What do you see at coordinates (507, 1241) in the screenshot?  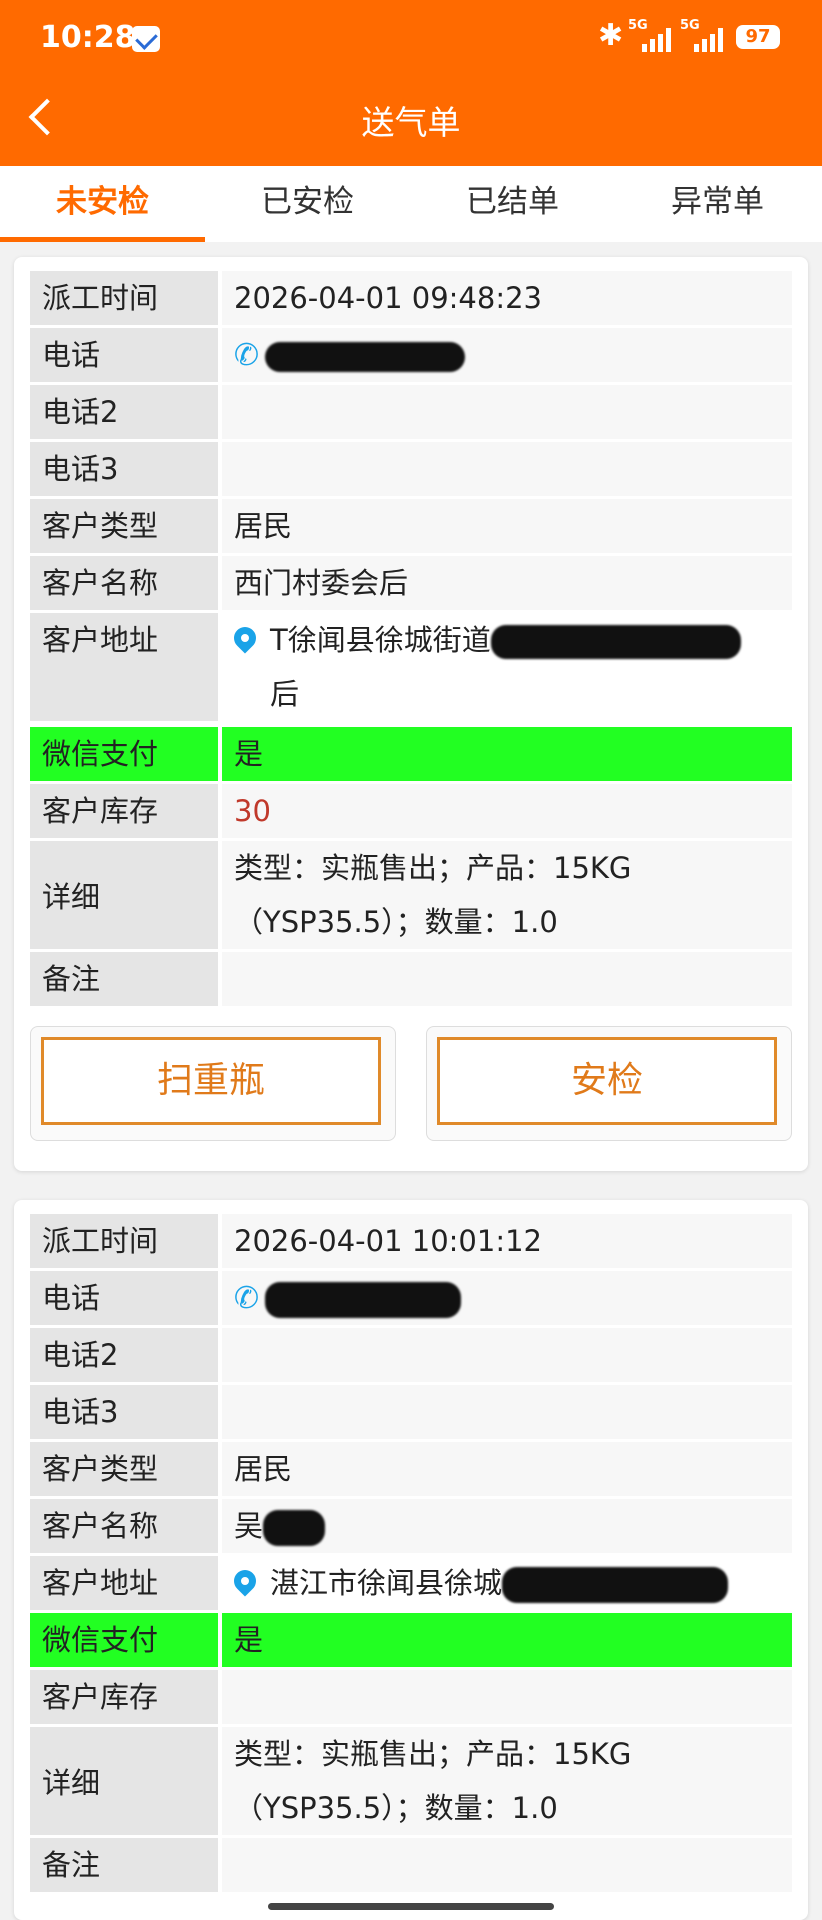 I see `value-dispatch-time: 2026-04-01 10:01:12` at bounding box center [507, 1241].